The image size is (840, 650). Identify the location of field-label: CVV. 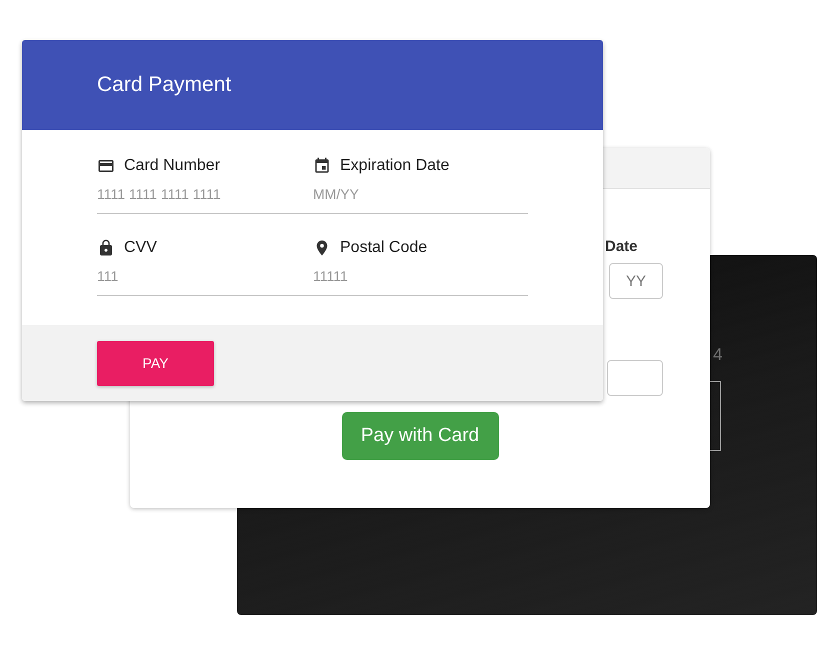
(140, 248).